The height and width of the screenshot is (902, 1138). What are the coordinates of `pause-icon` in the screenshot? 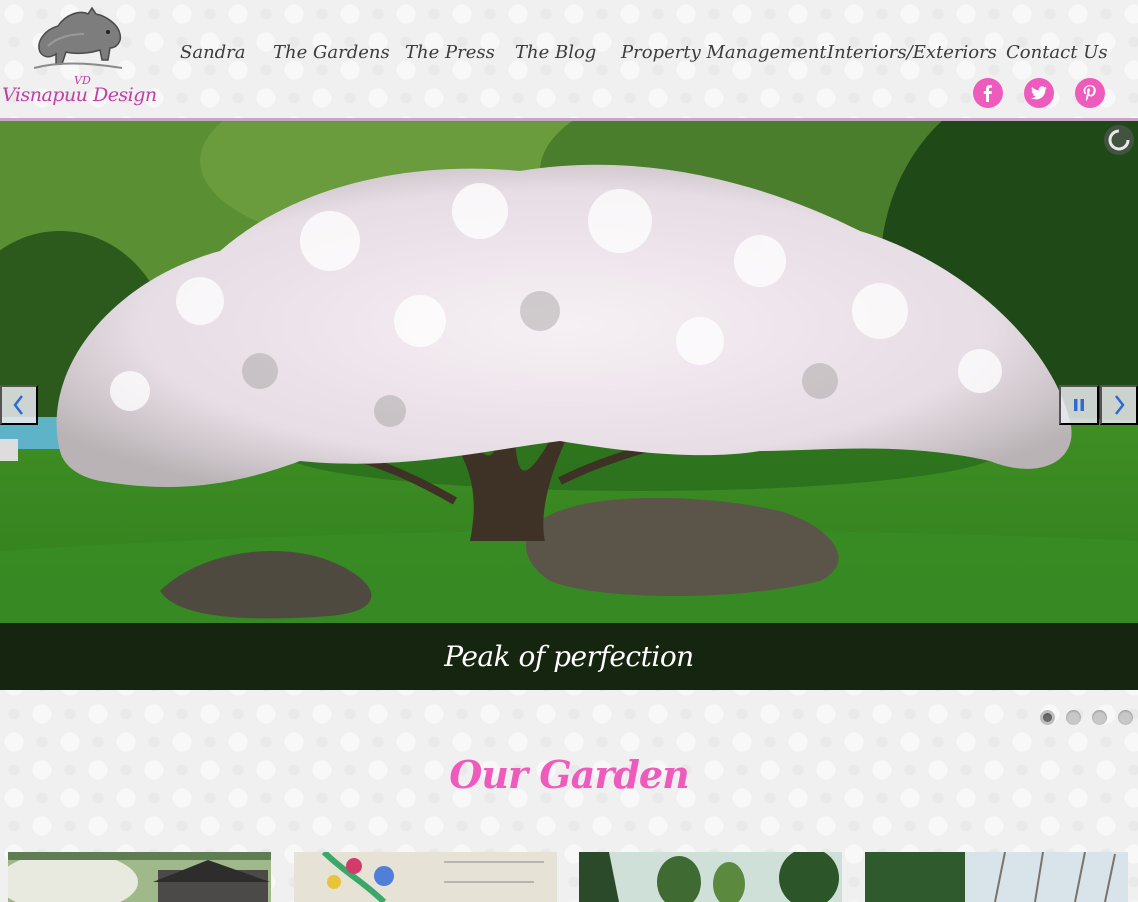 It's located at (1079, 405).